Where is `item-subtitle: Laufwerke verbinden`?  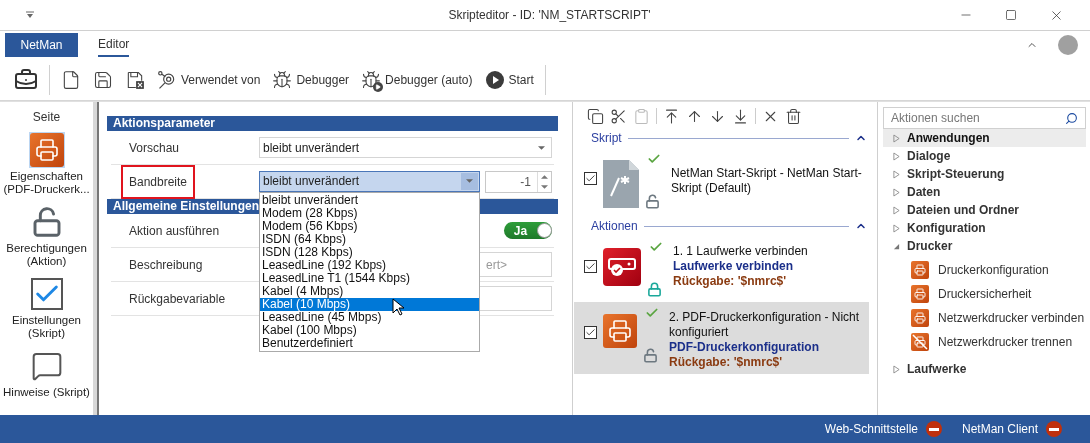 item-subtitle: Laufwerke verbinden is located at coordinates (734, 266).